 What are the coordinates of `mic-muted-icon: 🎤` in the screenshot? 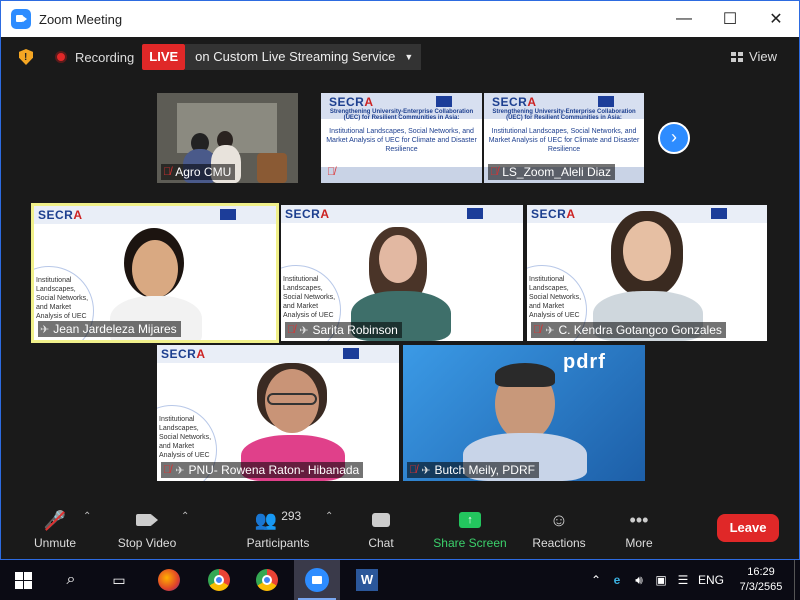 It's located at (55, 520).